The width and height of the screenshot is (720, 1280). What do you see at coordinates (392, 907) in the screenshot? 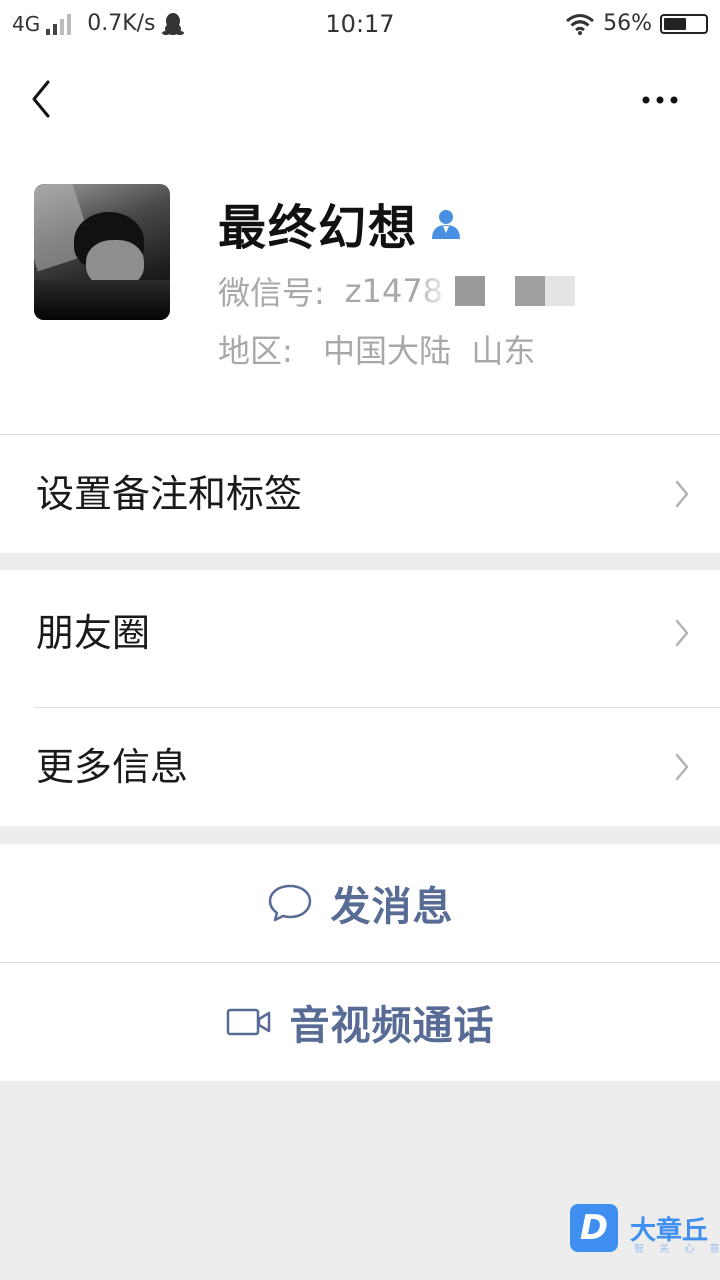
I see `send-message-label: 发消息` at bounding box center [392, 907].